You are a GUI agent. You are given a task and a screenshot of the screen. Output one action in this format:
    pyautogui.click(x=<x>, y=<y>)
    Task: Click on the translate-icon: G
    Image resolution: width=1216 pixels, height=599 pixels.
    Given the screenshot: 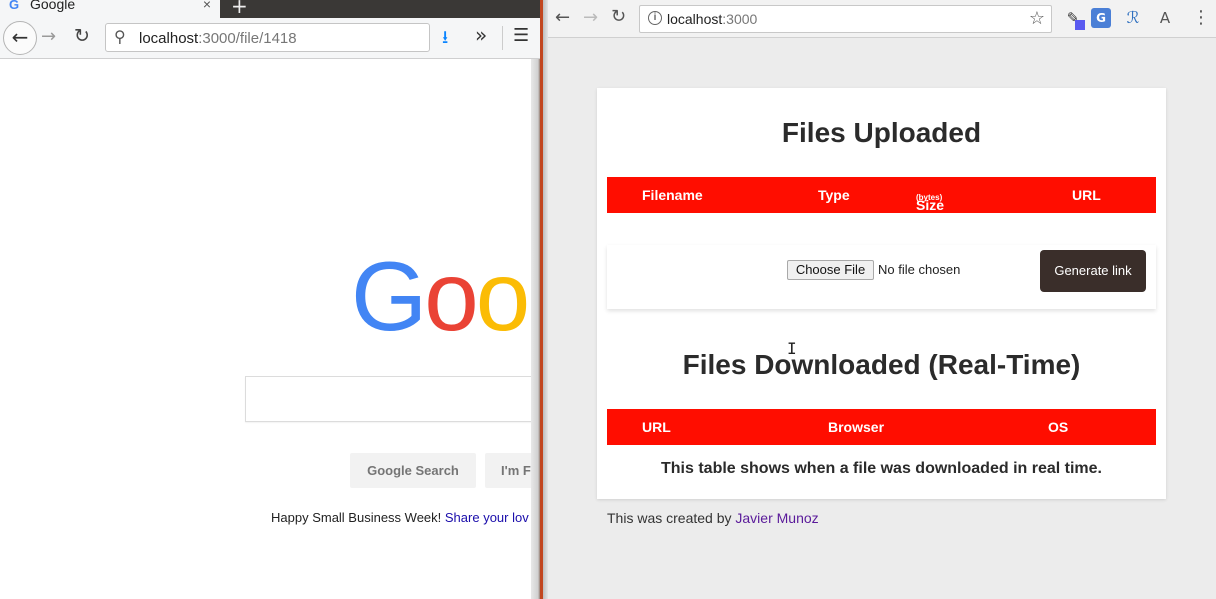 What is the action you would take?
    pyautogui.click(x=1101, y=18)
    